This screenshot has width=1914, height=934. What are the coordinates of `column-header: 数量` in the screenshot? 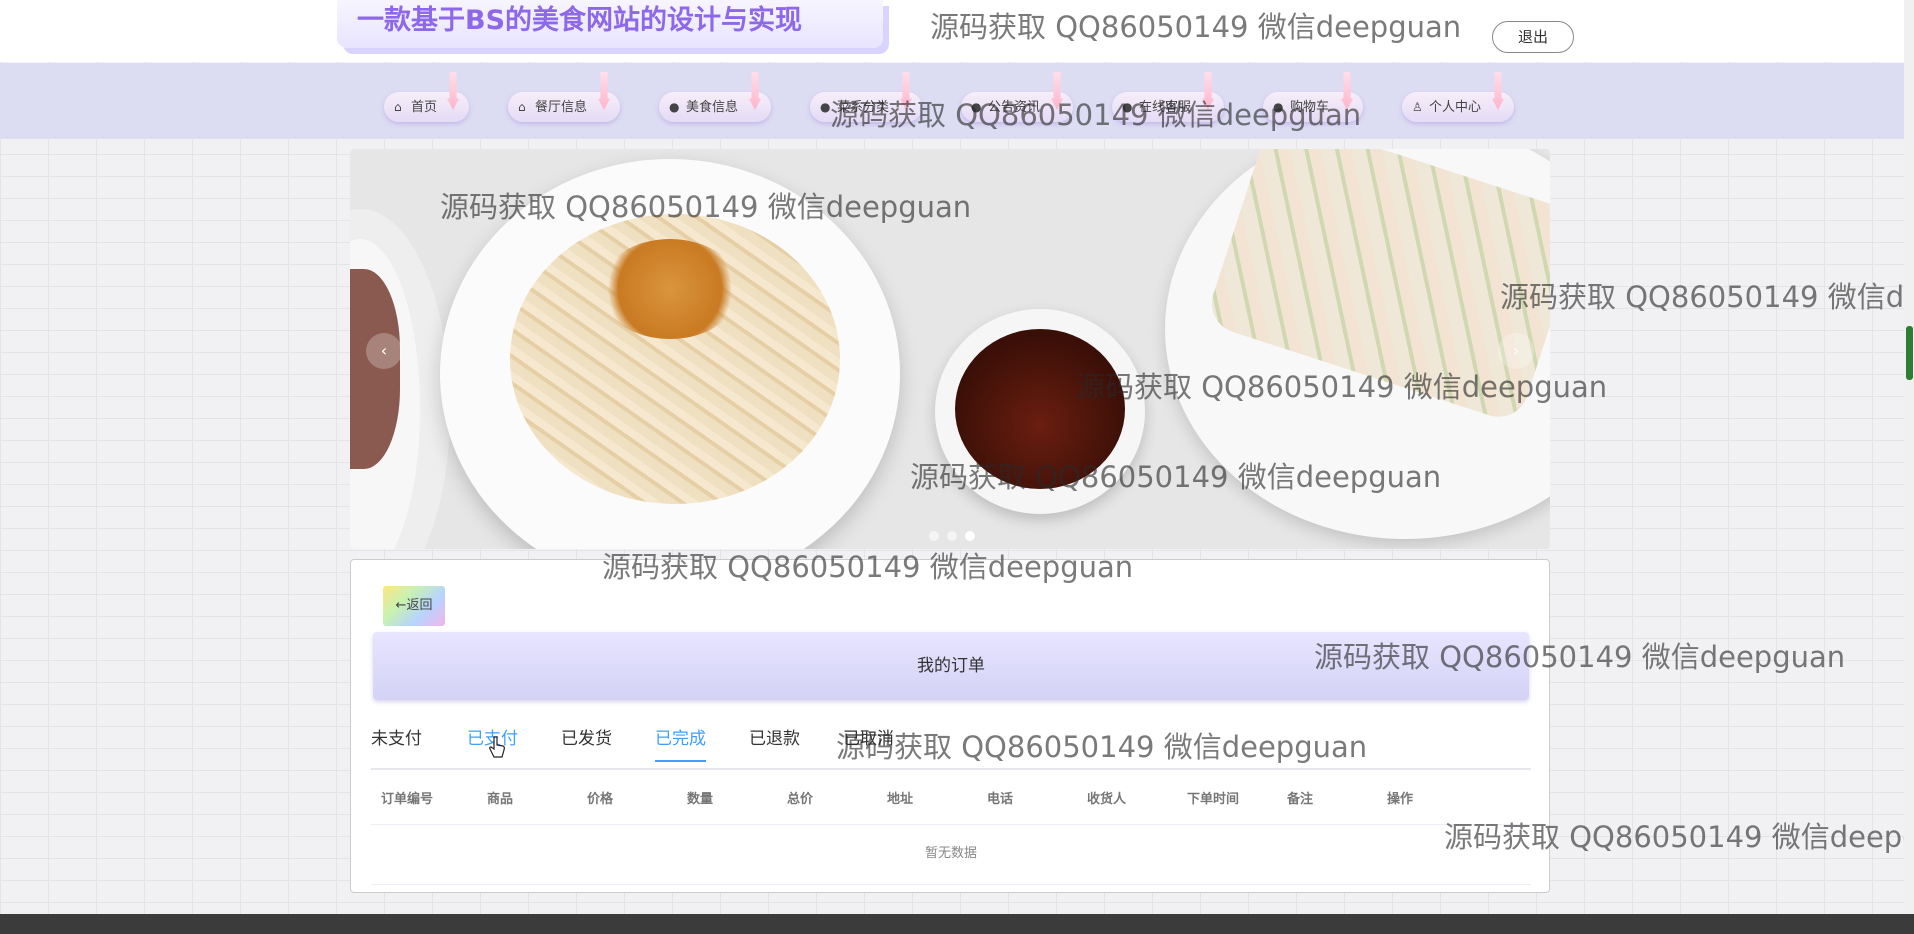 It's located at (700, 800).